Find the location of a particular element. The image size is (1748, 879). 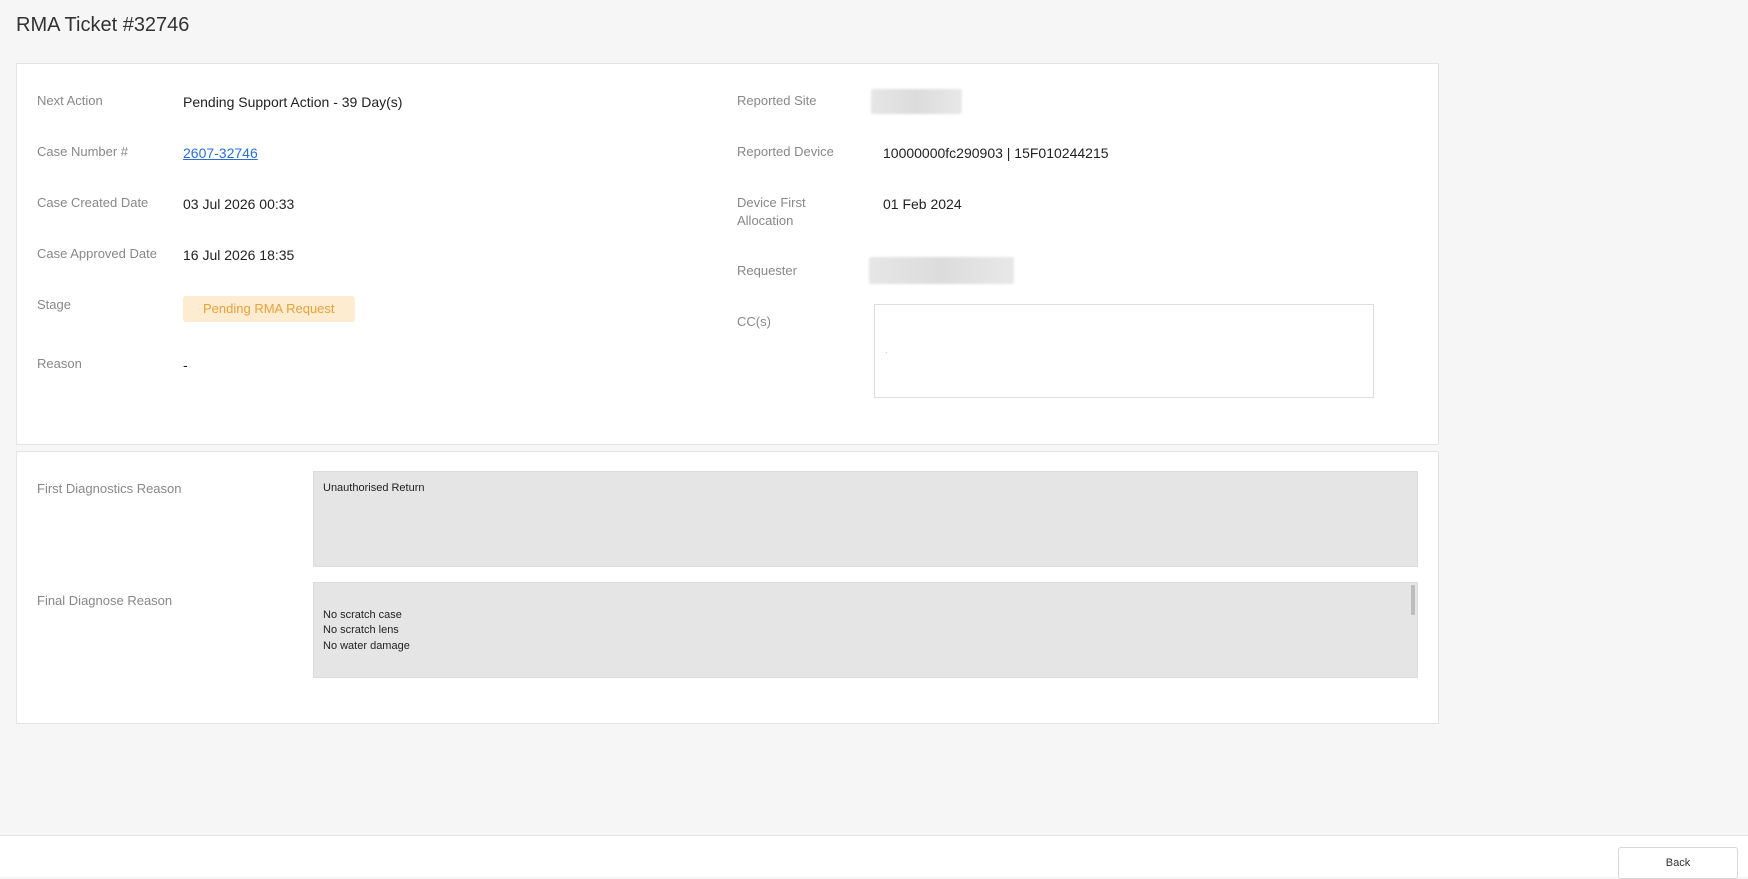

final-diagnose-reason-label: Final Diagnose Reason is located at coordinates (105, 600).